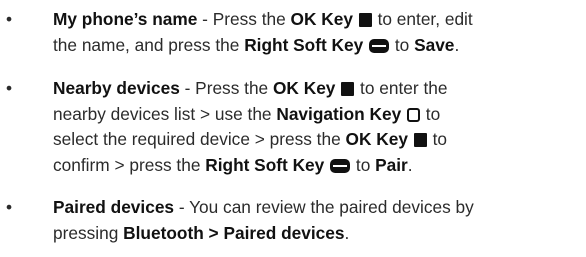 The image size is (586, 257). Describe the element at coordinates (114, 207) in the screenshot. I see `item-title: Paired devices` at that location.